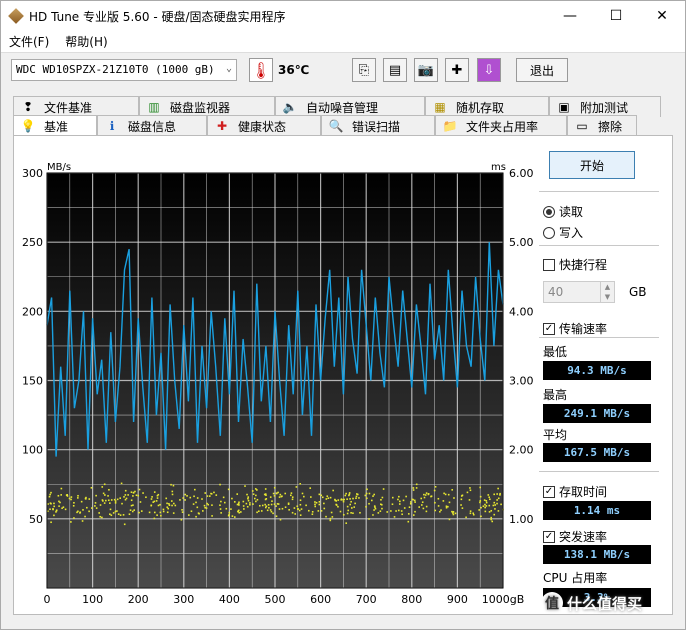  Describe the element at coordinates (487, 106) in the screenshot. I see `tab-random-access: ▦ 随机存取` at that location.